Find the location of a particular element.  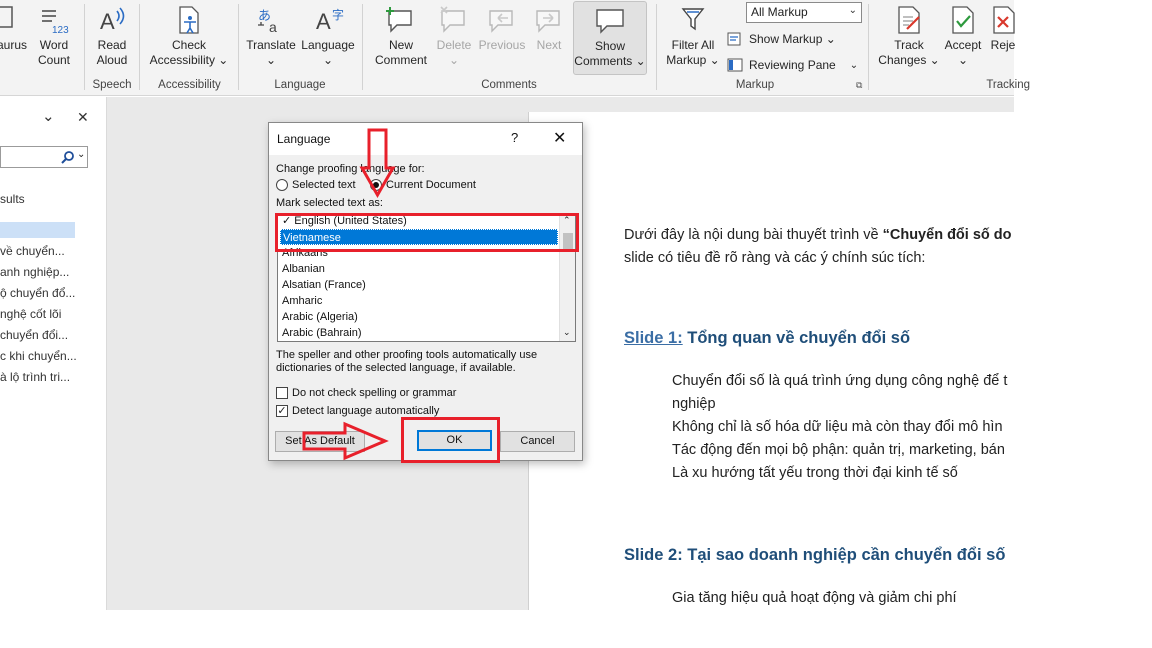

annotation-right-arrow-icon is located at coordinates (345, 441).